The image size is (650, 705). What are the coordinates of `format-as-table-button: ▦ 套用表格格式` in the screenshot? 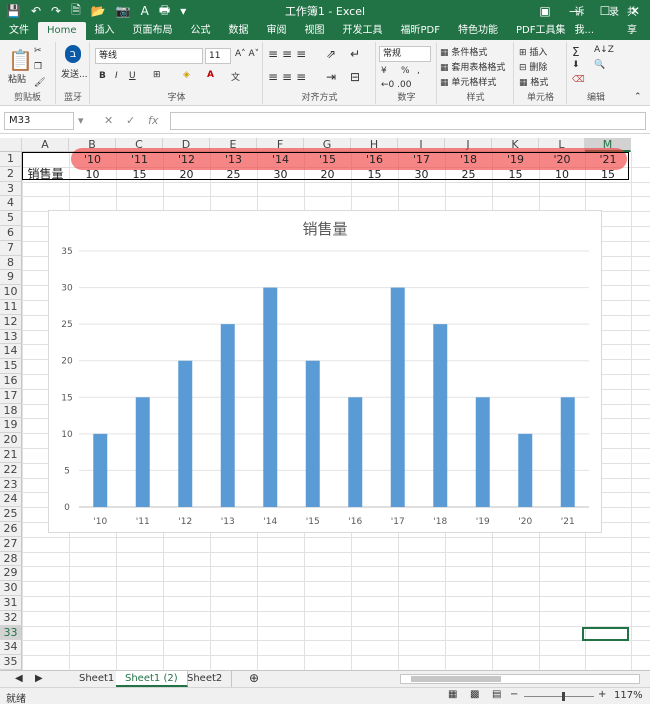 It's located at (472, 66).